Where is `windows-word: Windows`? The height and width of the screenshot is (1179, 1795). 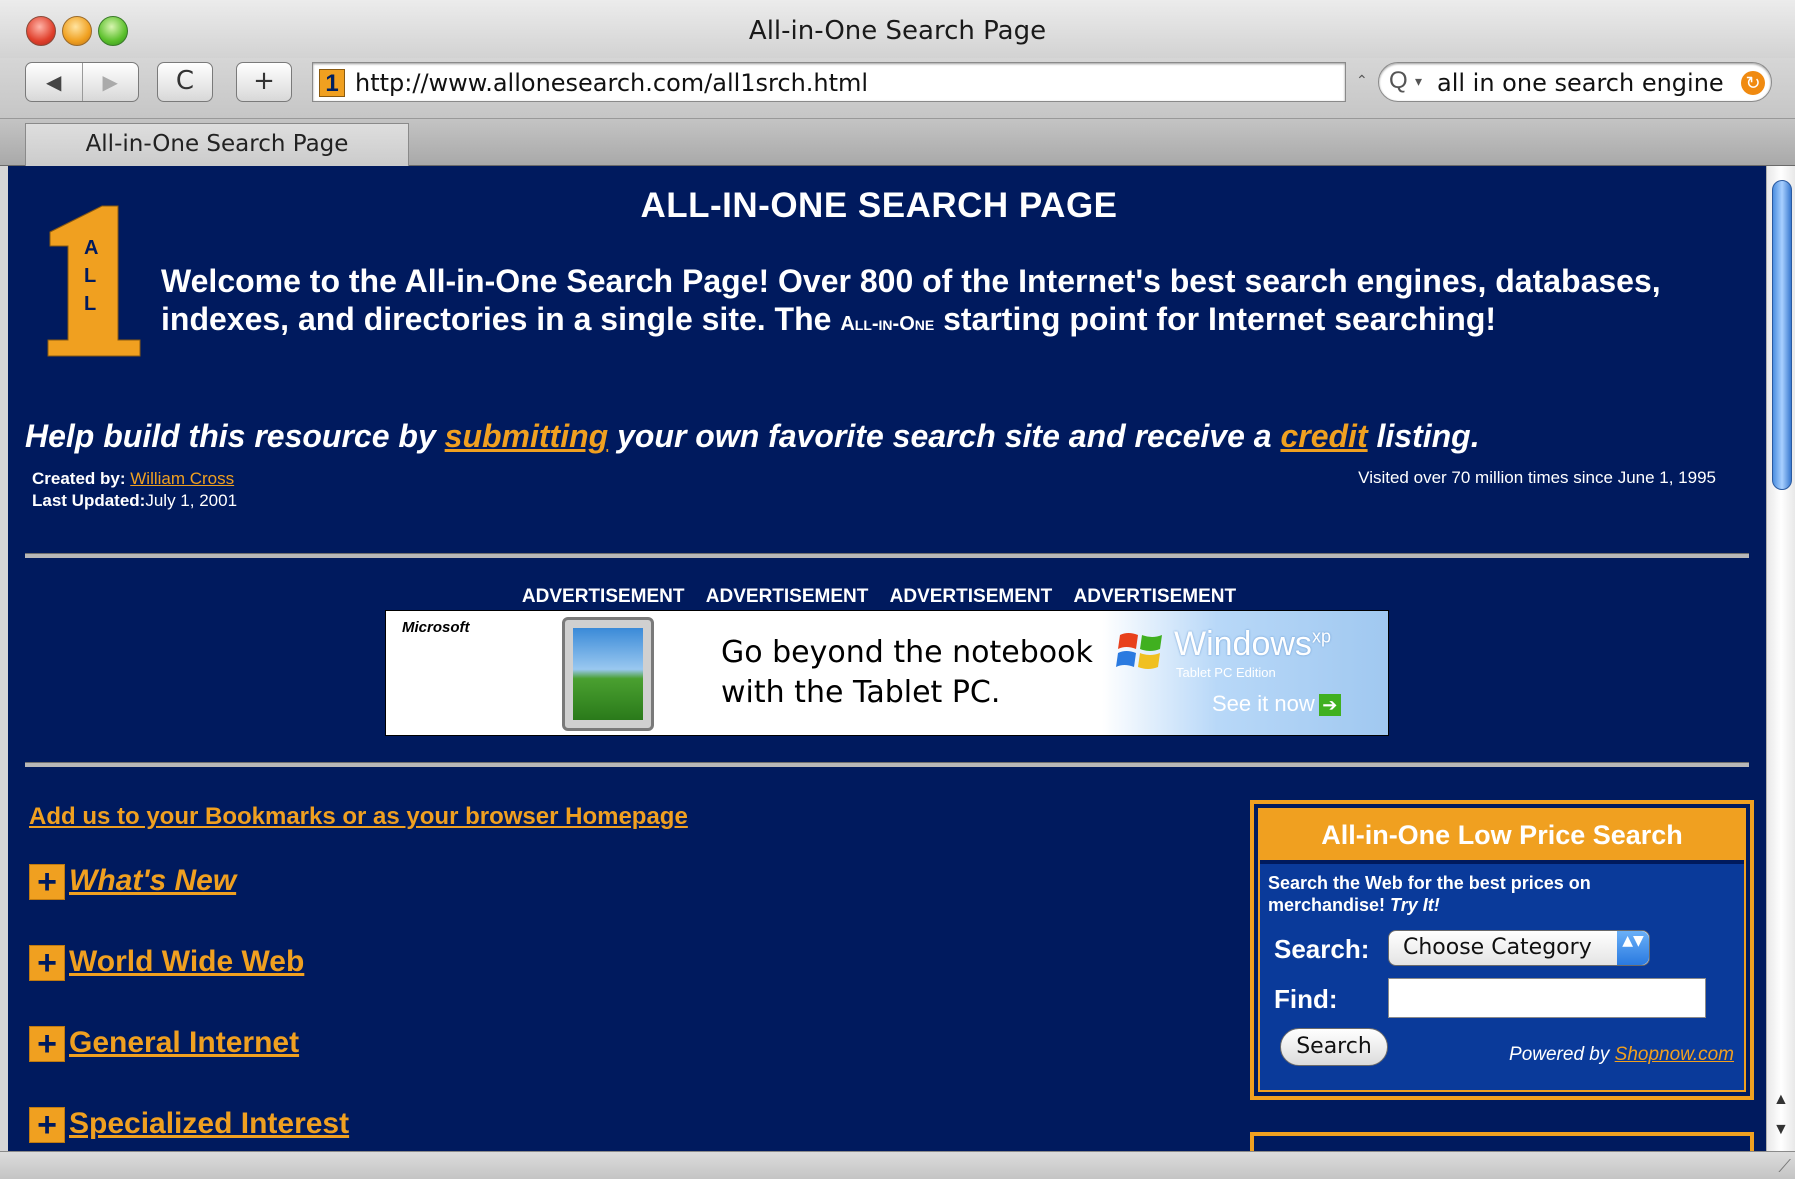
windows-word: Windows is located at coordinates (1243, 644).